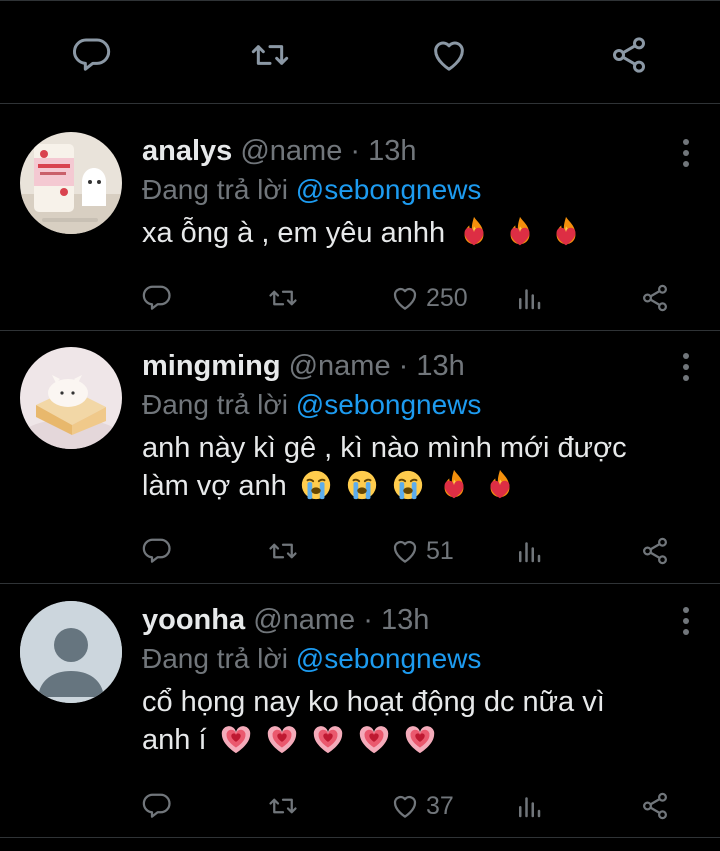 This screenshot has height=851, width=720. Describe the element at coordinates (440, 805) in the screenshot. I see `like-count: 37` at that location.